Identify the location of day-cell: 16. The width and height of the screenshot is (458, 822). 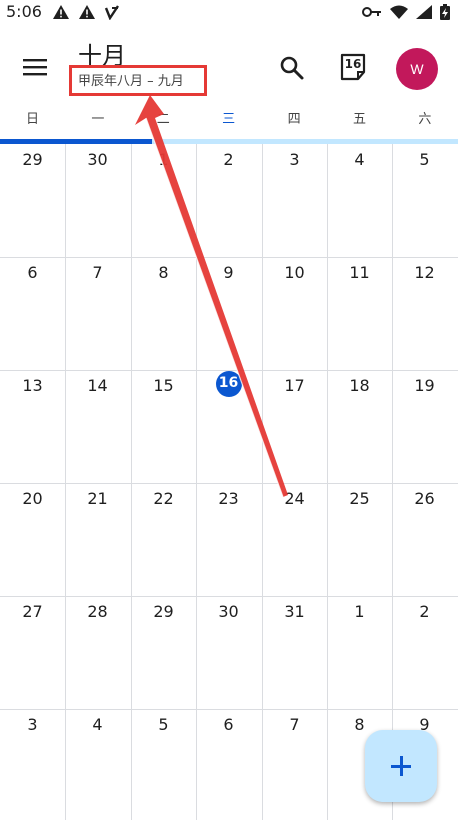
(228, 426).